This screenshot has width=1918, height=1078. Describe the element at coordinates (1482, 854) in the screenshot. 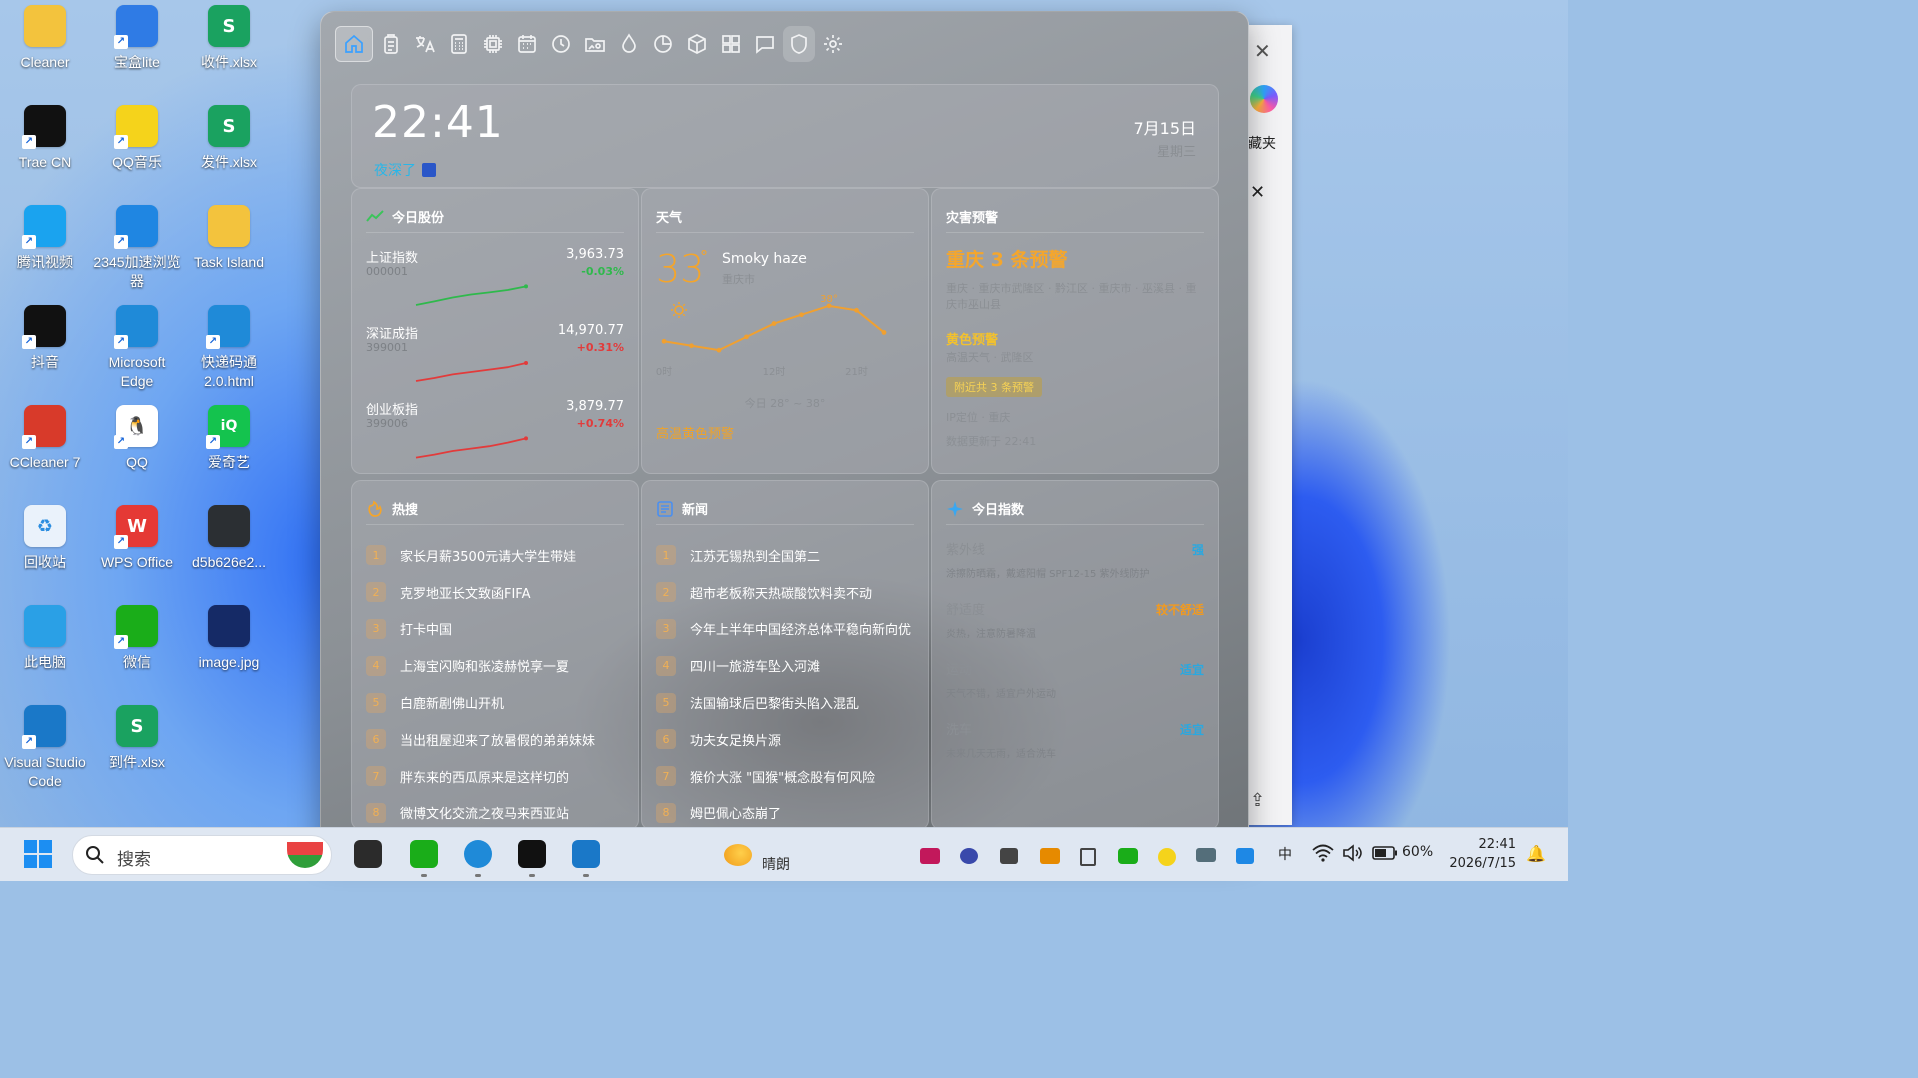

I see `taskbar-clock: 22:41 2026/7/15` at that location.